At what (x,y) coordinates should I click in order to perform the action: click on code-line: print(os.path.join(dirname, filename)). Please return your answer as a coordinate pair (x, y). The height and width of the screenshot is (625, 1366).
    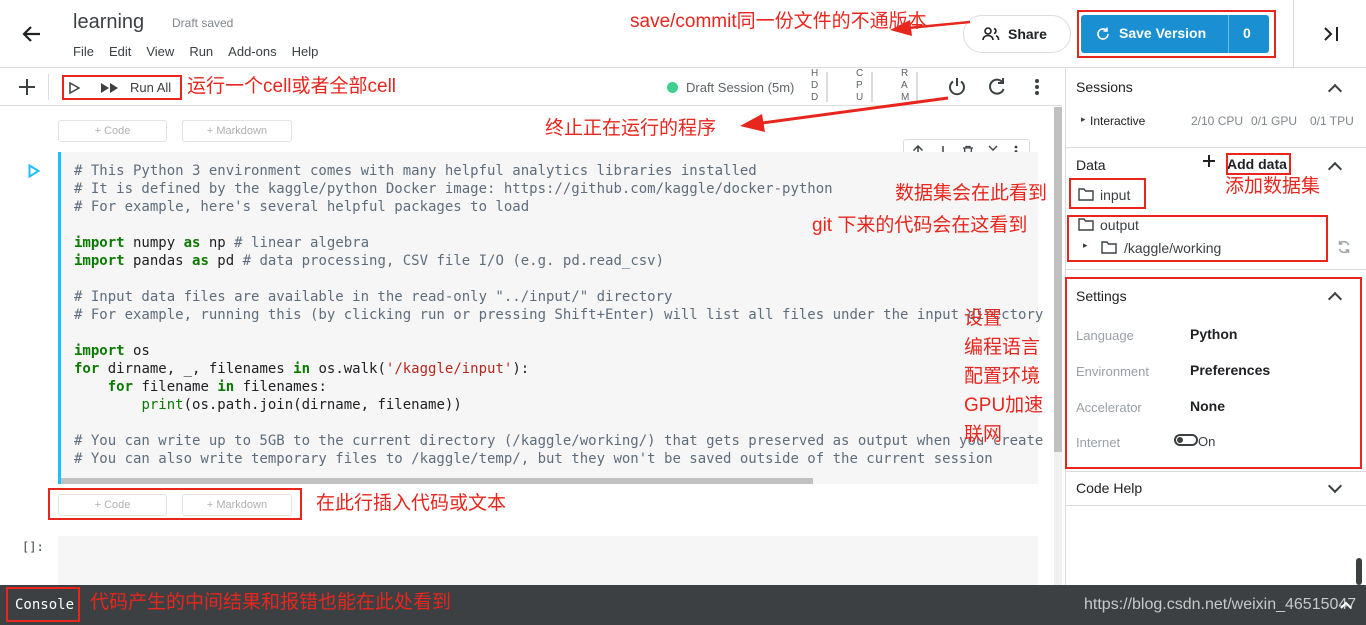
    Looking at the image, I should click on (558, 405).